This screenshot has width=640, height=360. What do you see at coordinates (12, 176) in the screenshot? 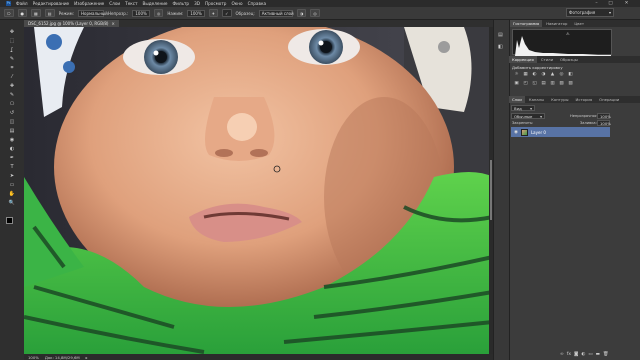
I see `path-select-icon: ➤` at bounding box center [12, 176].